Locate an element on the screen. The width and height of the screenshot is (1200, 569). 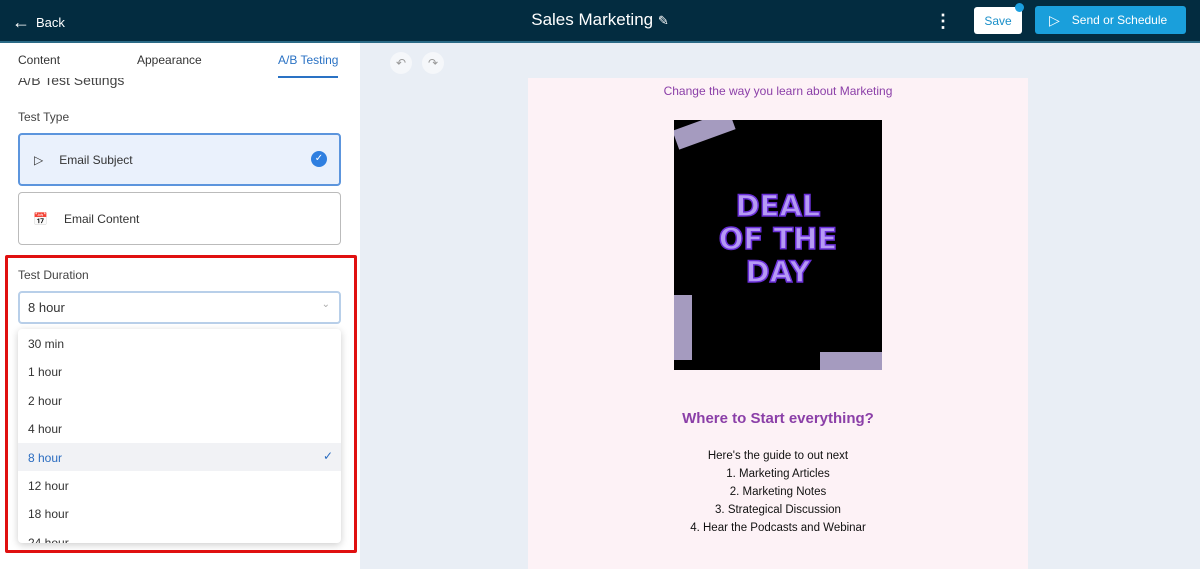
pencil-icon: ✎ is located at coordinates (663, 20).